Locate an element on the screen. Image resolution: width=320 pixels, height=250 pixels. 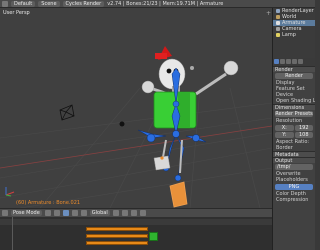
res-y-row: Y: 108 is located at coordinates (294, 135).